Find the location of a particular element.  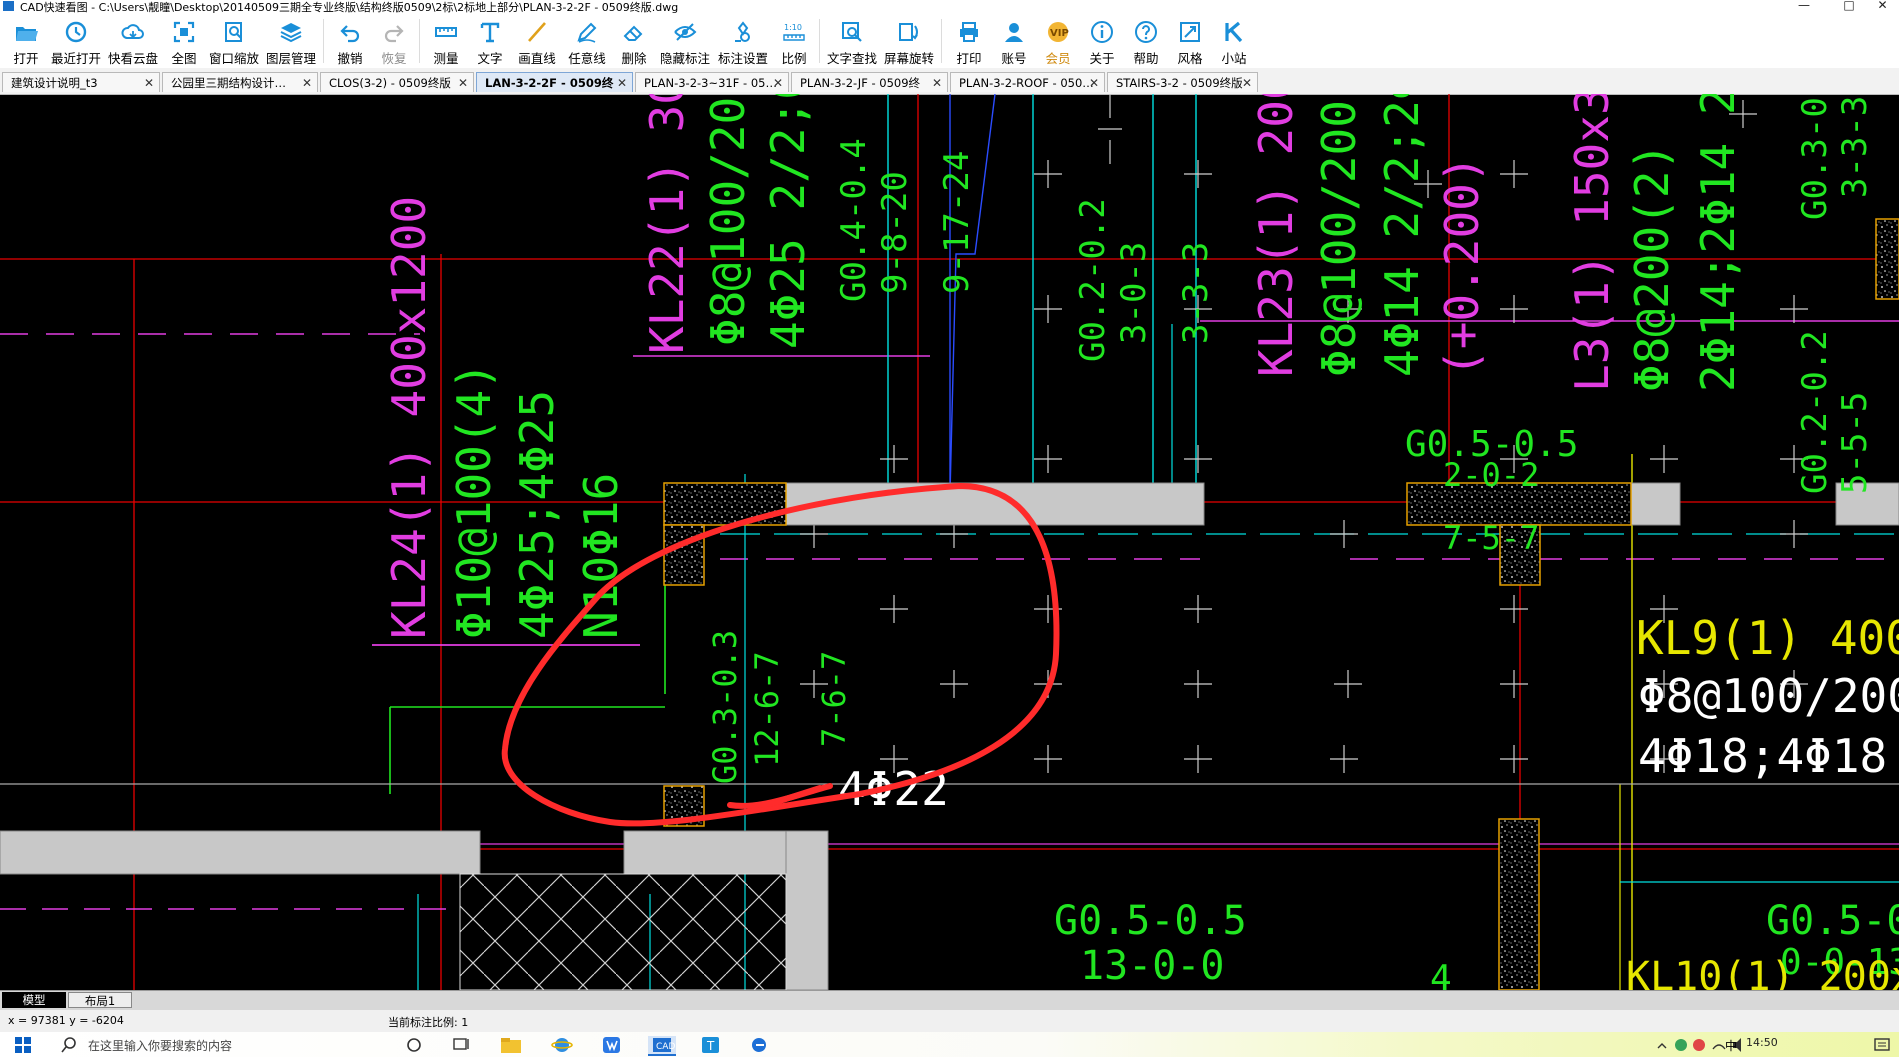

ime-indicator: 中 is located at coordinates (1731, 1045).